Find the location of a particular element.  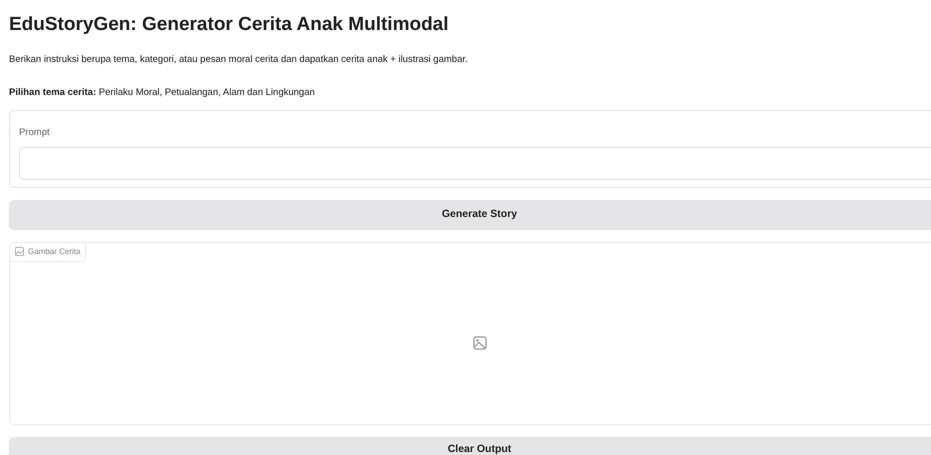

generate-story-button: Generate Story is located at coordinates (470, 215).